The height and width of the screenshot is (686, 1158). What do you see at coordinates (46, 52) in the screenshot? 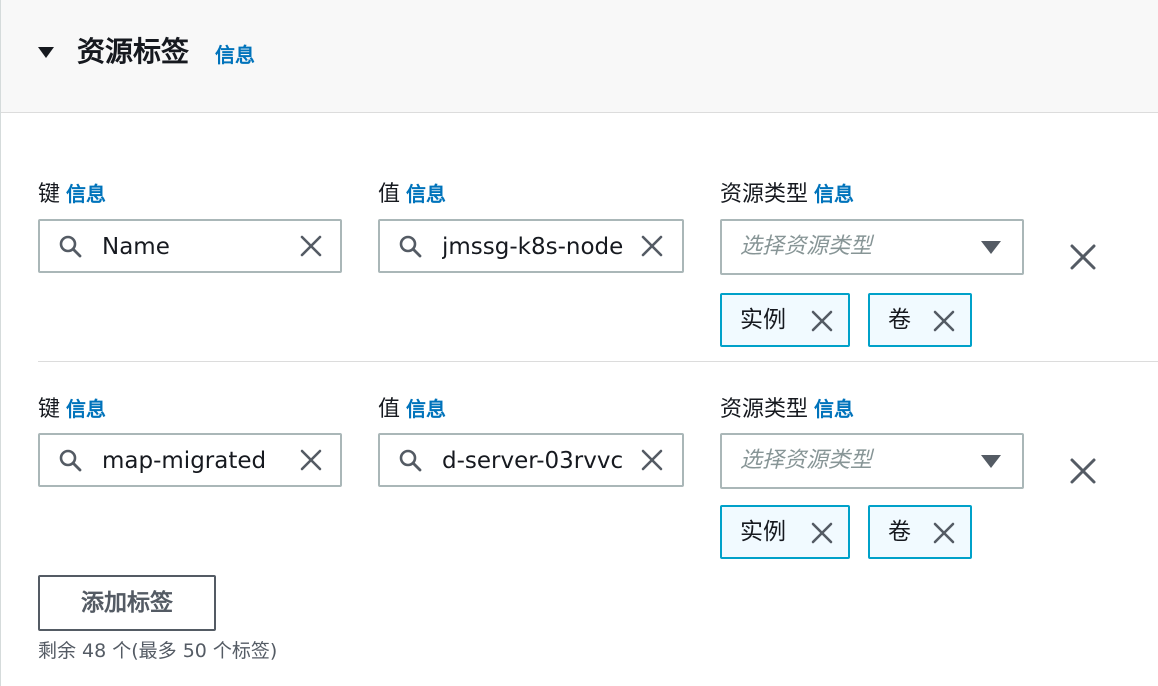
I see `expand-caret-icon` at bounding box center [46, 52].